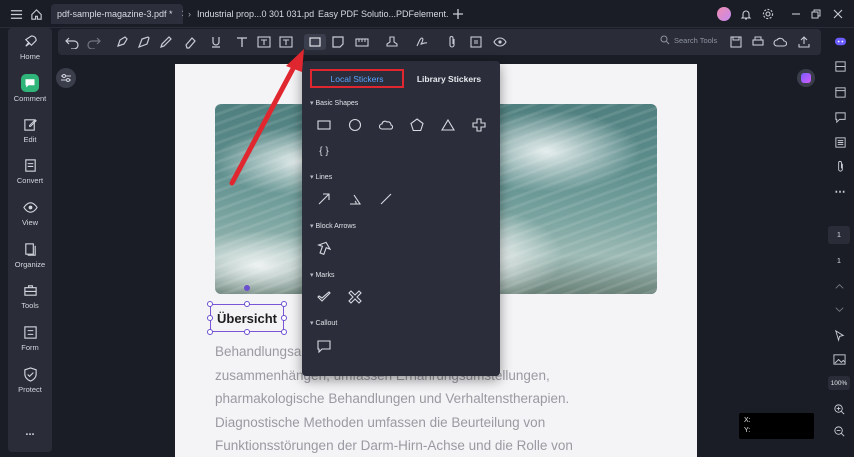 Image resolution: width=854 pixels, height=457 pixels. Describe the element at coordinates (840, 166) in the screenshot. I see `attachments-icon` at that location.